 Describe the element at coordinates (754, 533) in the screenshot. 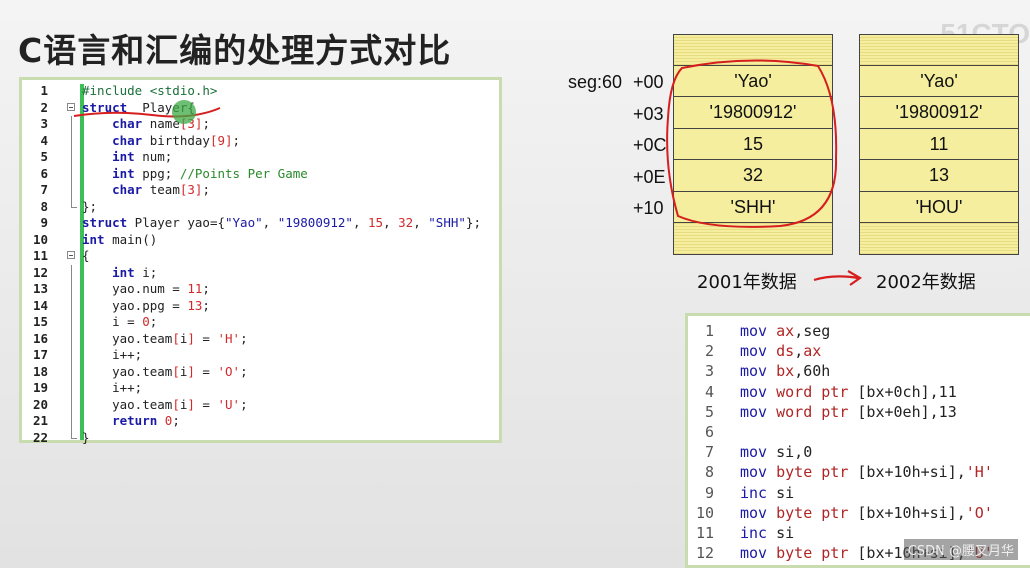

I see `asm-token: inc` at that location.